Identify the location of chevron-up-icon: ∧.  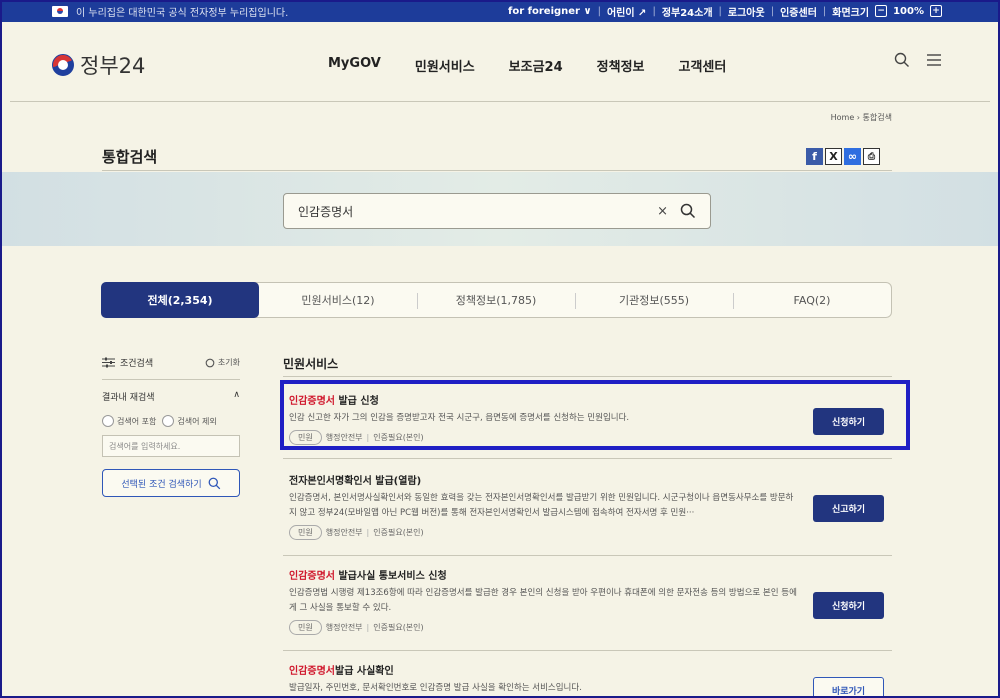
(236, 396).